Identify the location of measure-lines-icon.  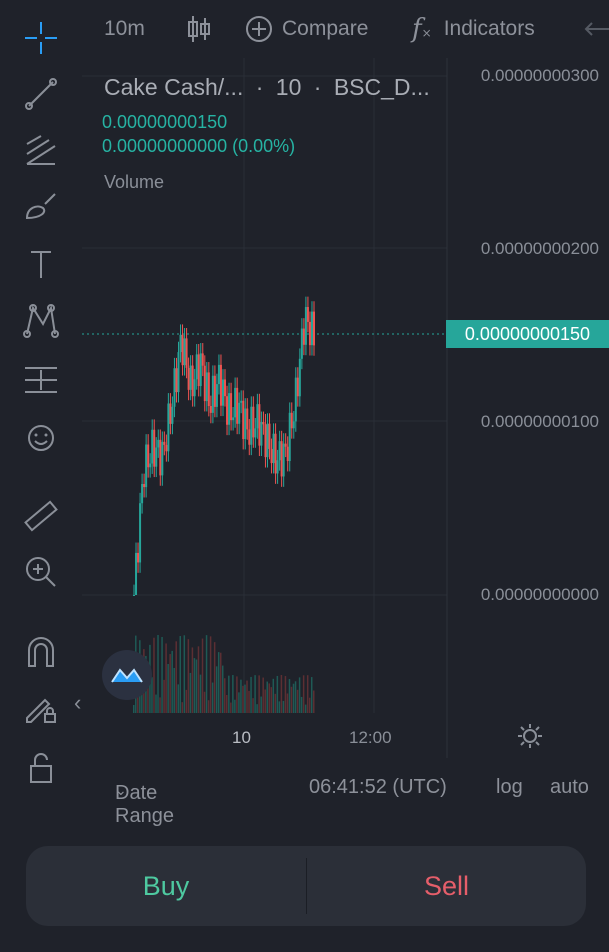
(41, 380).